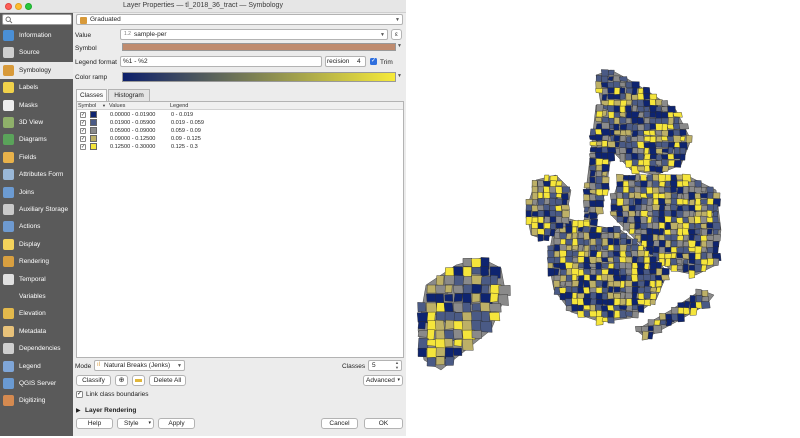 This screenshot has width=800, height=438. Describe the element at coordinates (36, 87) in the screenshot. I see `sidebar-item-labels: Labels` at that location.